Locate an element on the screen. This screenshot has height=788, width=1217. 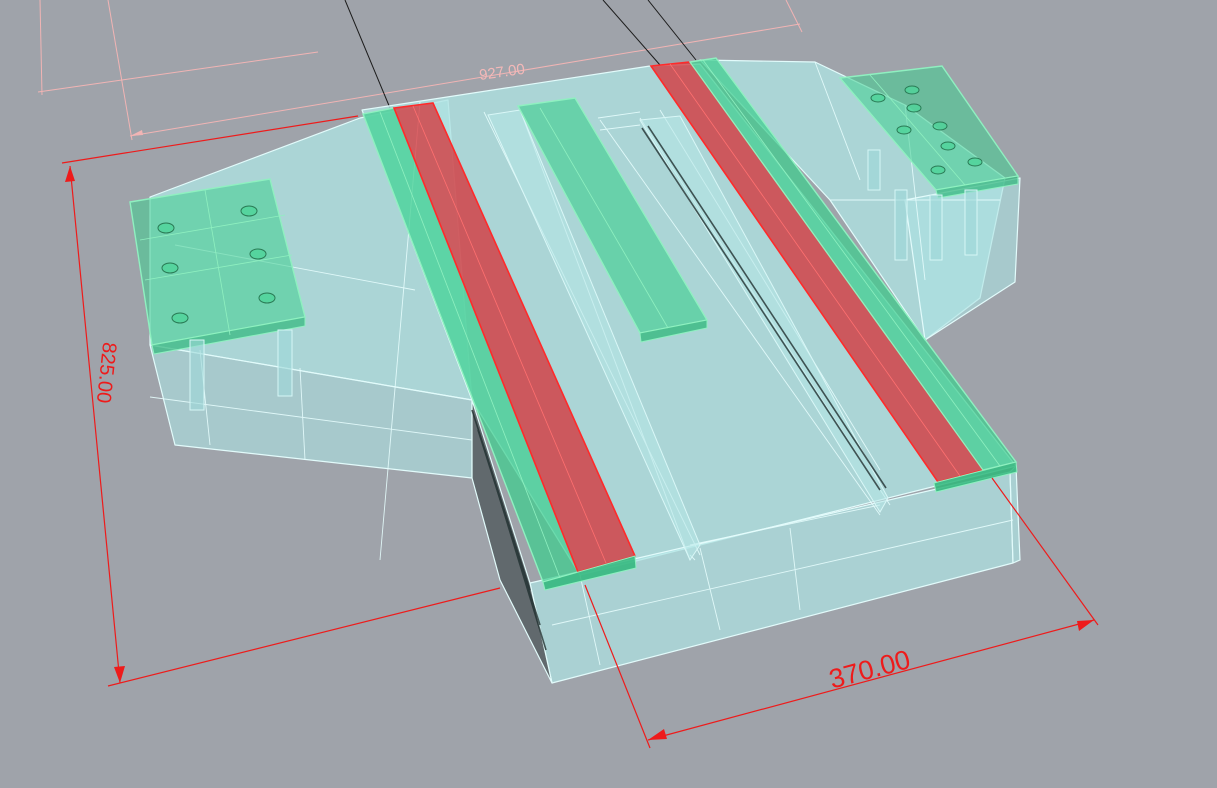
dimension-left-label: 825.00 is located at coordinates (106, 372).